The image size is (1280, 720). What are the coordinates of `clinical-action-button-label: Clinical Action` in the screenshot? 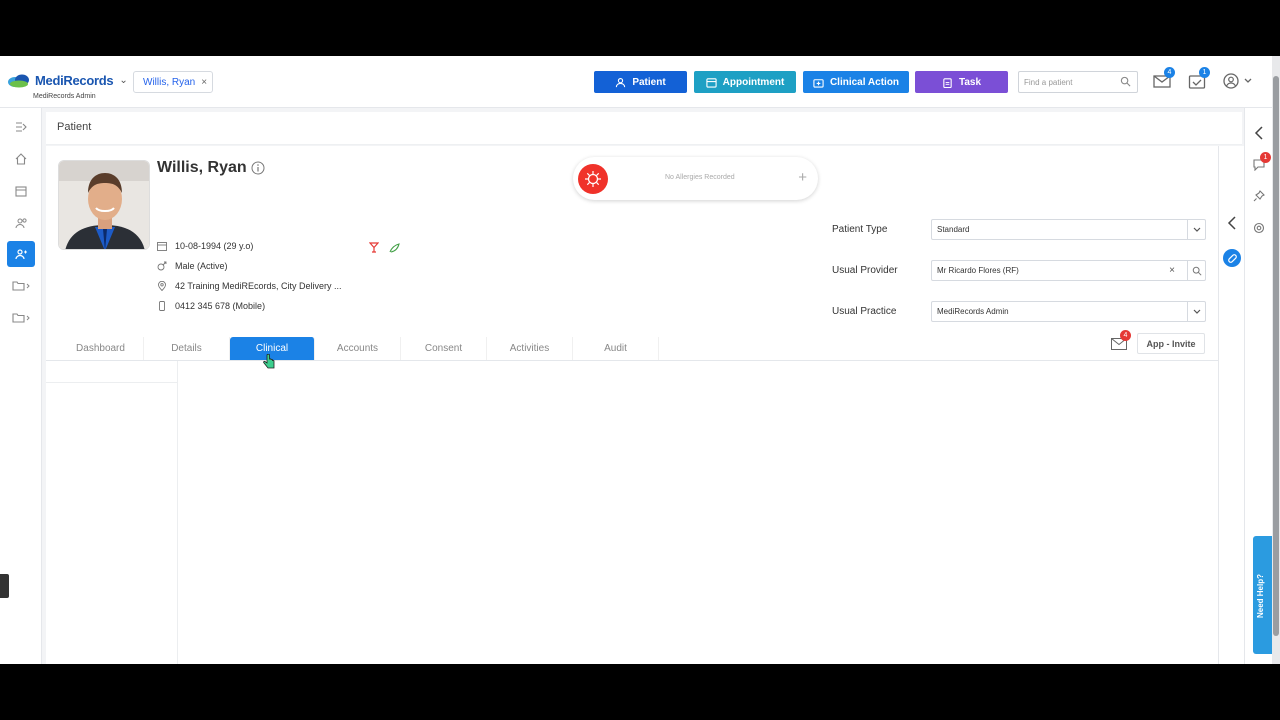 It's located at (864, 82).